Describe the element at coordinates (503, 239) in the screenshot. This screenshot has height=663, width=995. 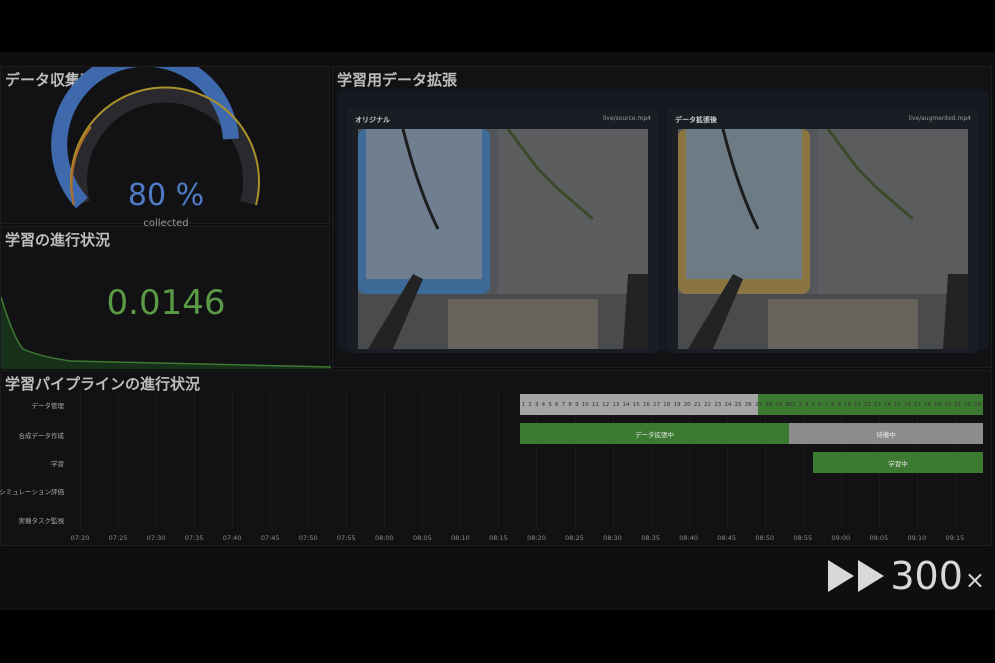
I see `original-frame` at that location.